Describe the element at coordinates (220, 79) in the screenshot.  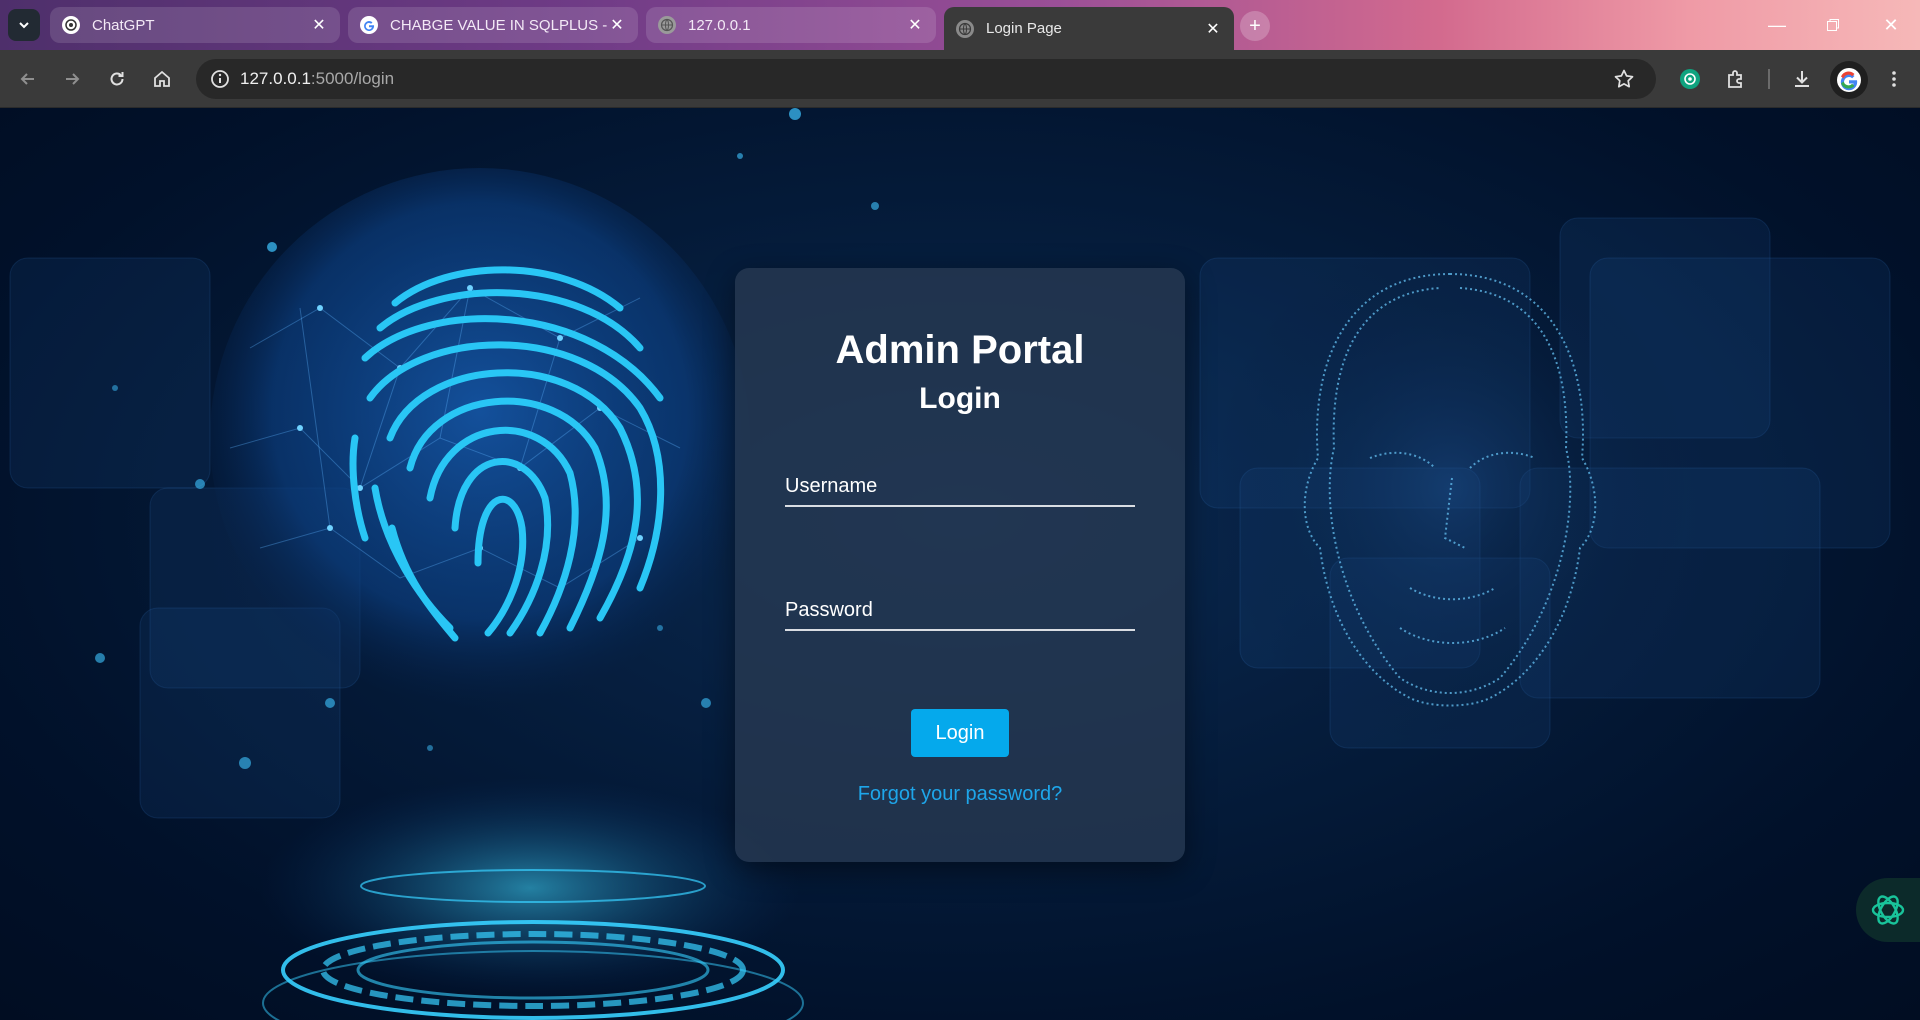
I see `site-info-icon` at that location.